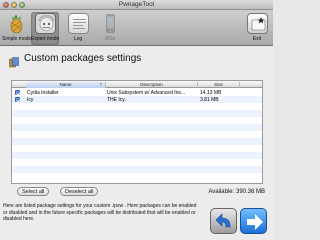 This screenshot has height=240, width=320. I want to click on toolbar-exit-label: Exit, so click(257, 39).